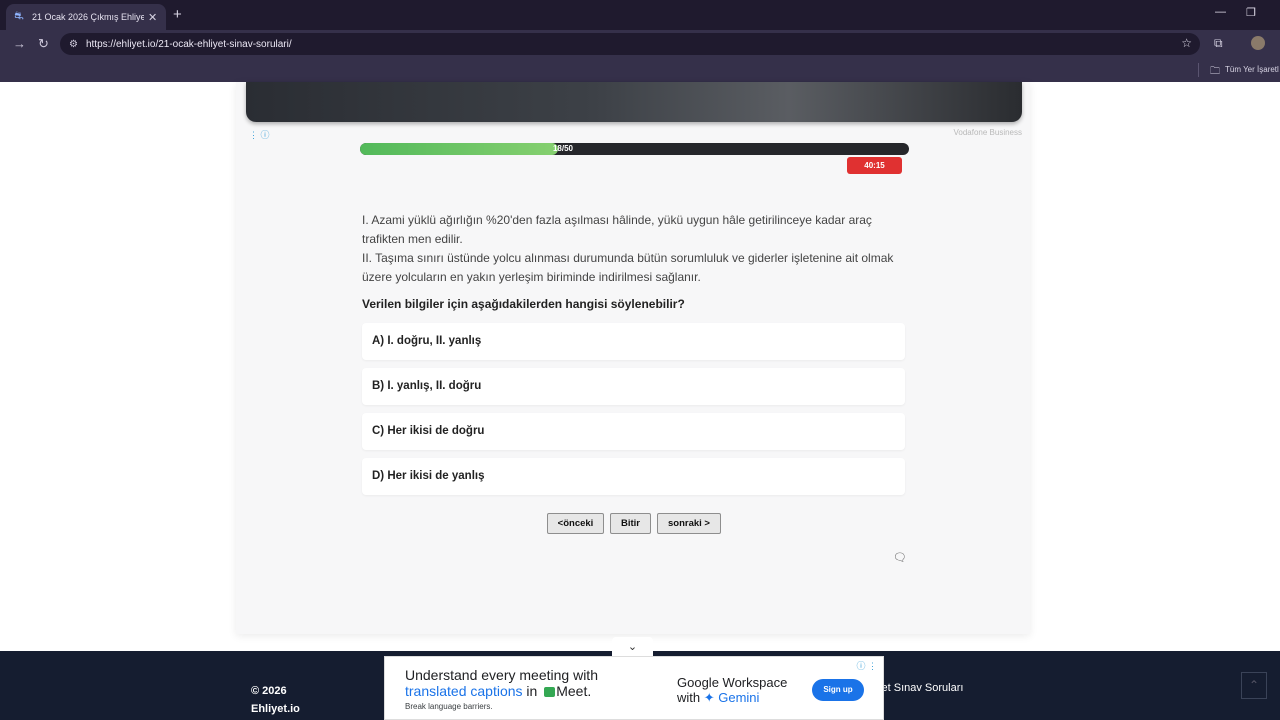 This screenshot has height=720, width=1280. I want to click on next-button: sonraki >, so click(689, 523).